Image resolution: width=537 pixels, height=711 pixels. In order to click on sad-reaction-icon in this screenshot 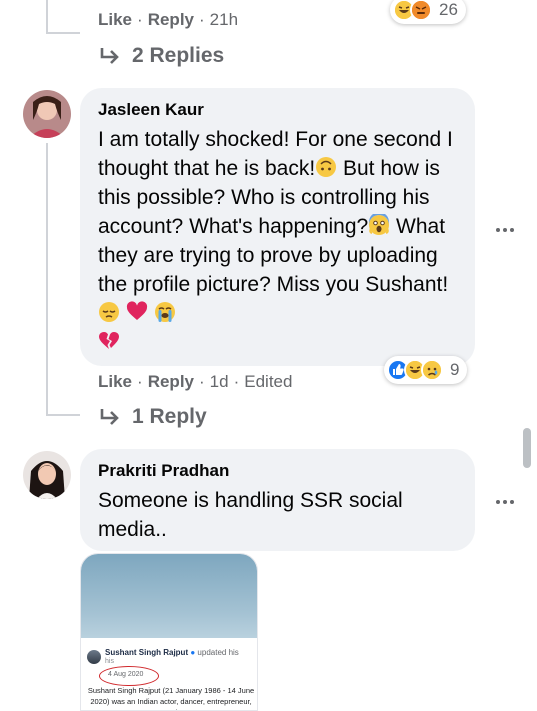, I will do `click(432, 370)`.